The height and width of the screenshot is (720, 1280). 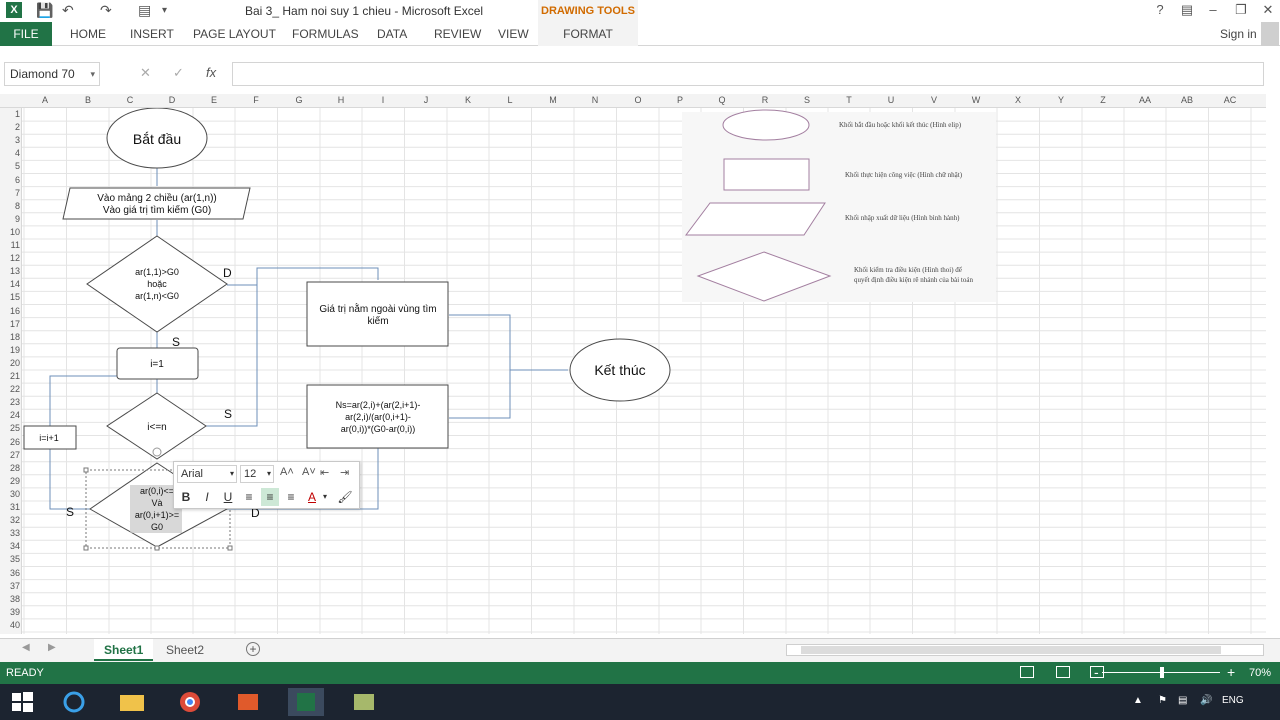 I want to click on tab-review: REVIEW, so click(x=457, y=34).